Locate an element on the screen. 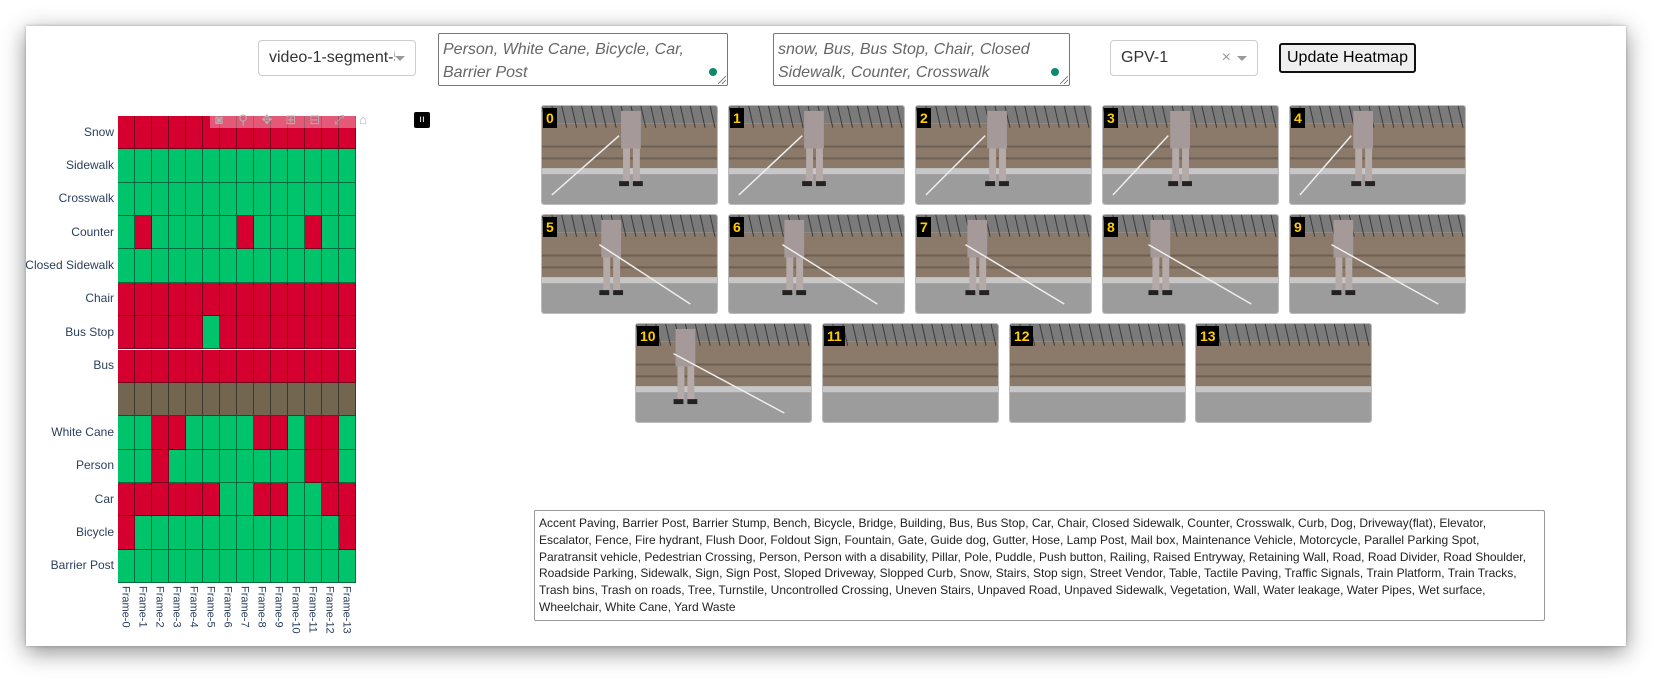 This screenshot has width=1678, height=698. resize-handle-icon is located at coordinates (1064, 80).